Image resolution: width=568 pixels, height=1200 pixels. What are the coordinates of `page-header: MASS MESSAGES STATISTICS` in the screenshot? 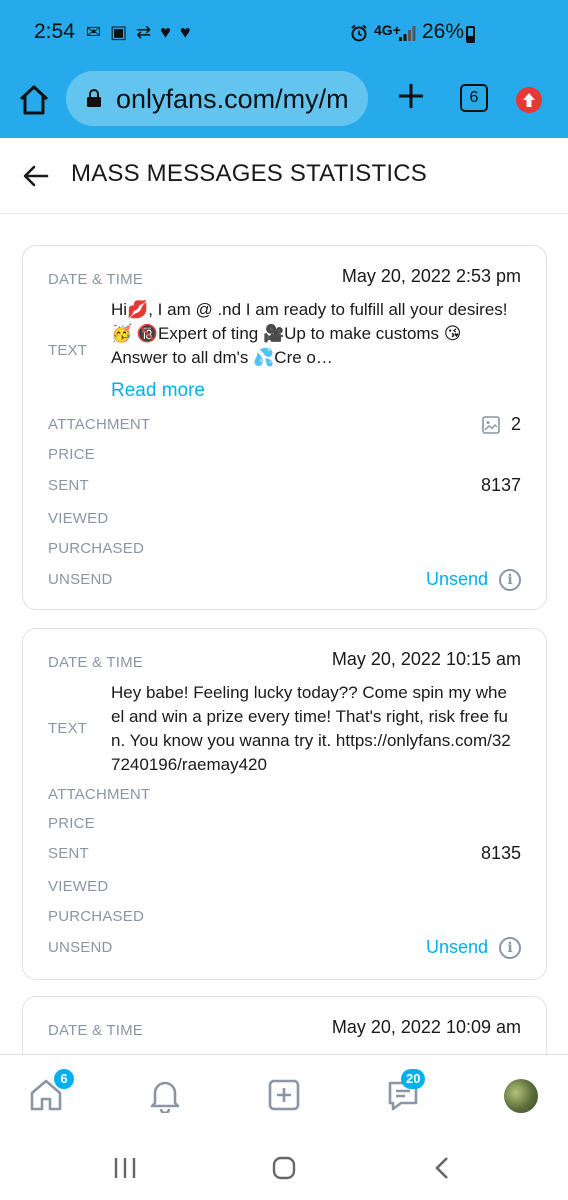 It's located at (284, 176).